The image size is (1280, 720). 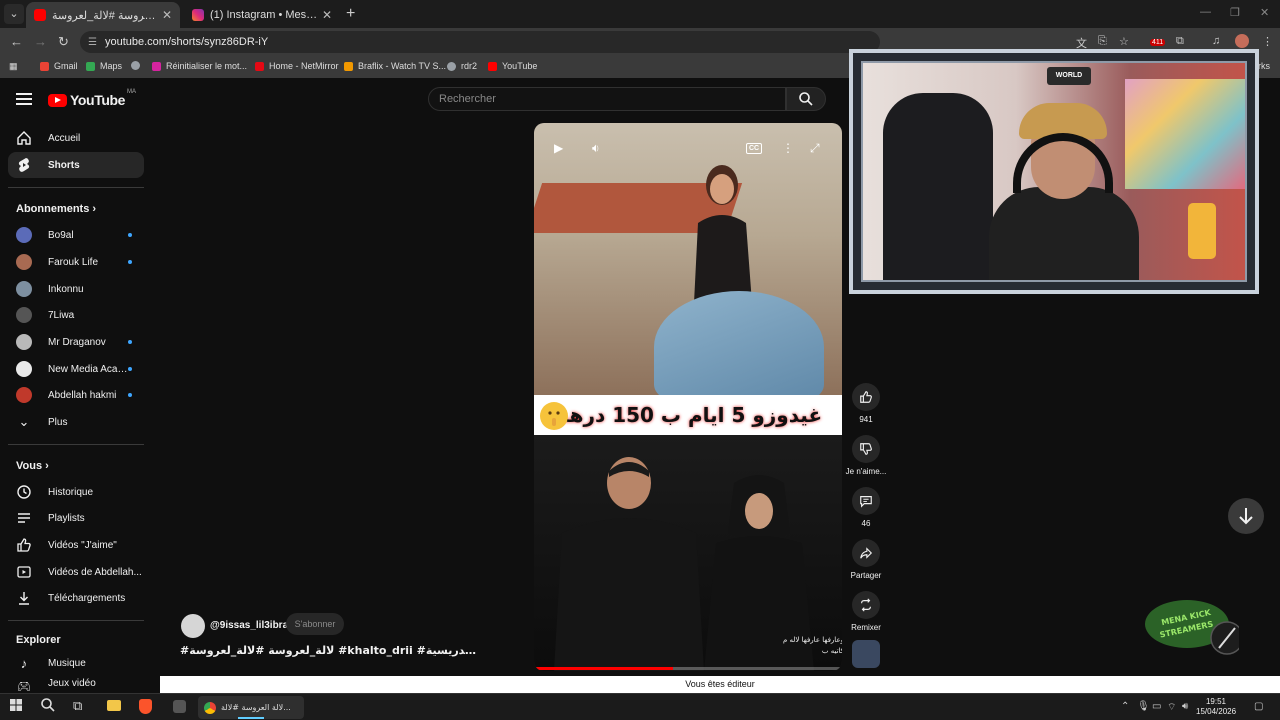 I want to click on notifications-icon: ▢, so click(x=1258, y=706).